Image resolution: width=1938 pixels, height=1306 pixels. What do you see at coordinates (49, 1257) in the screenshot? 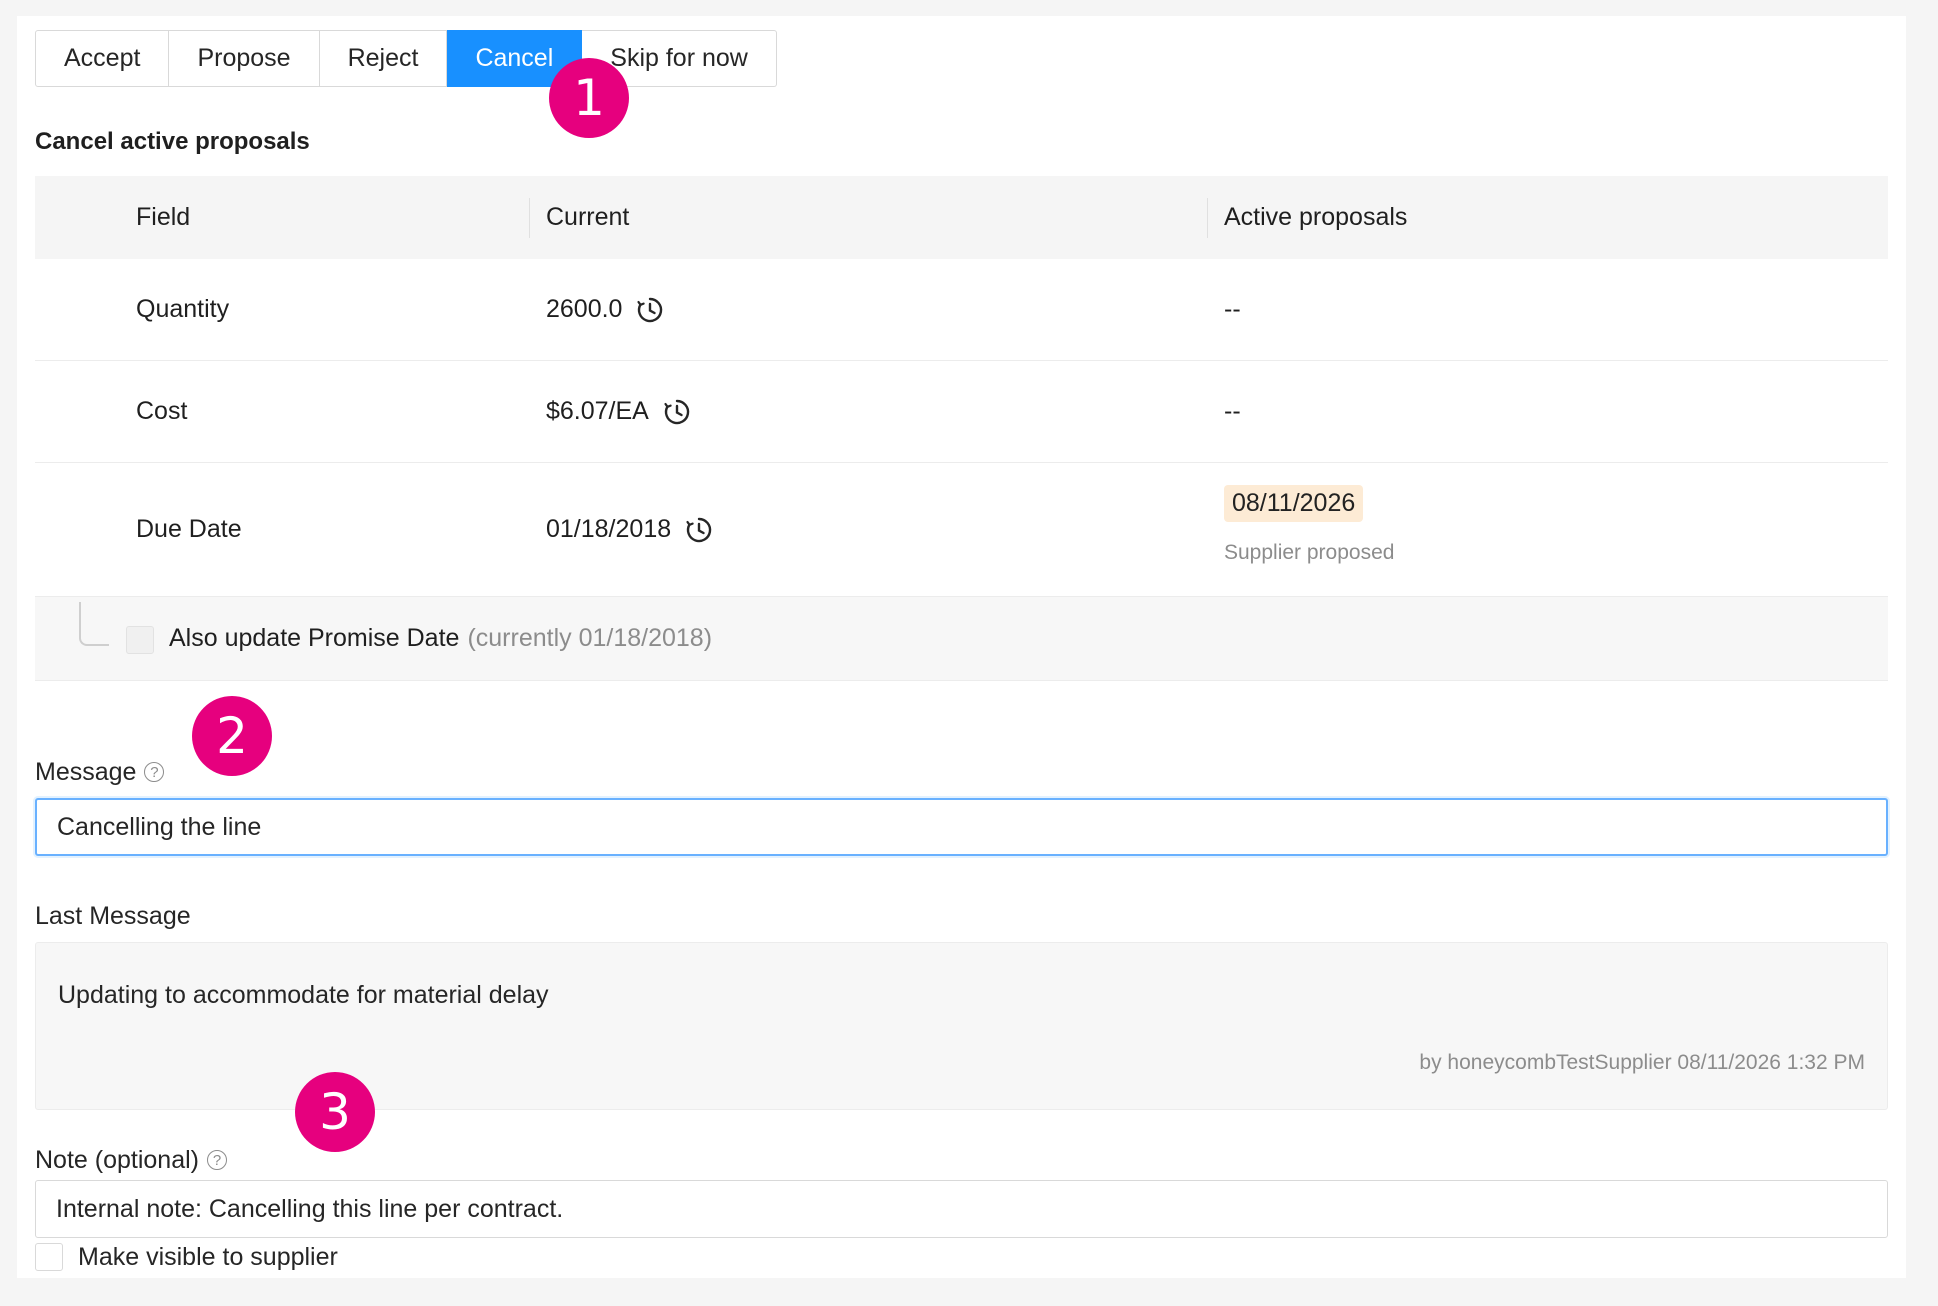
I see `visible-to-supplier-checkbox` at bounding box center [49, 1257].